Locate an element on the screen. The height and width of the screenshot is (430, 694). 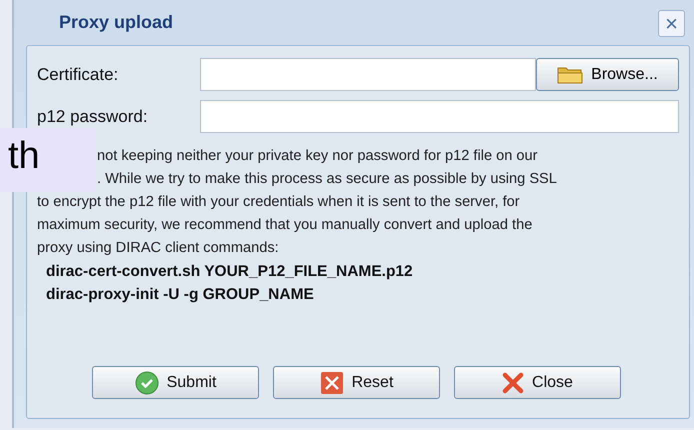
close-button: Close is located at coordinates (537, 382).